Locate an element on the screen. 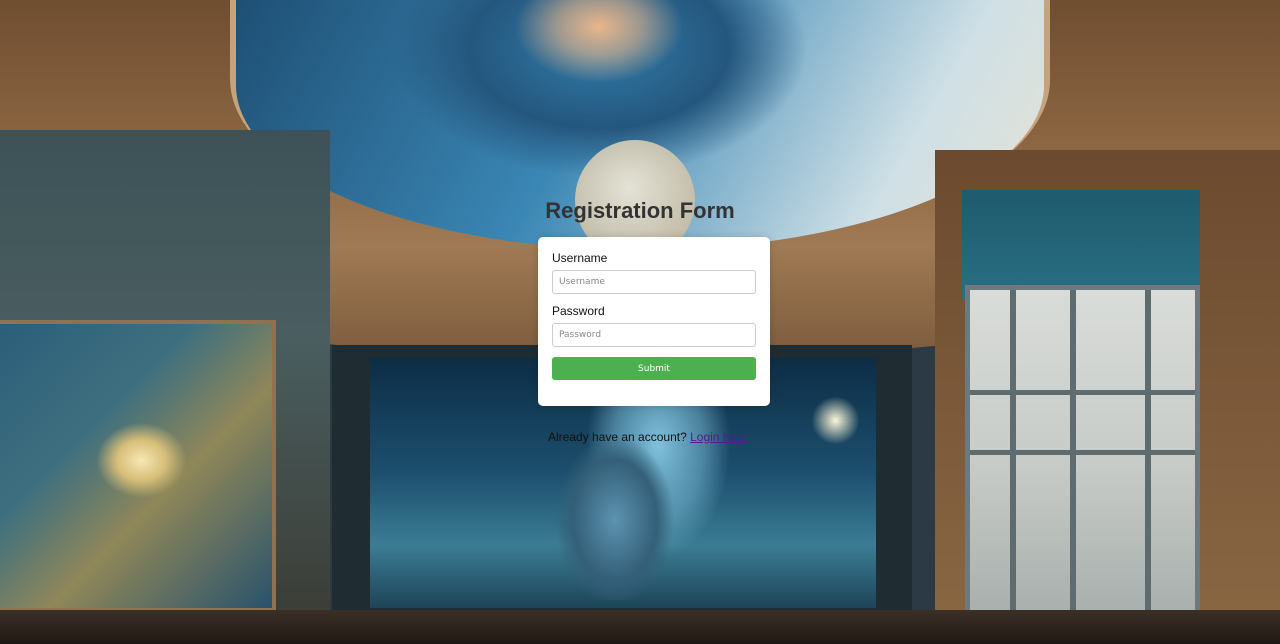 Image resolution: width=1280 pixels, height=644 pixels. login-prompt: Already have an account? Login here is located at coordinates (647, 437).